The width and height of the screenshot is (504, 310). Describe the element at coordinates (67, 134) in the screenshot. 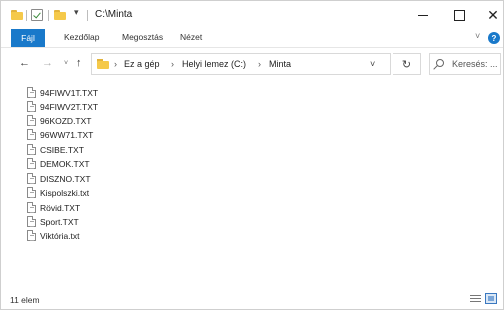

I see `file-name: 96WW71.TXT` at that location.